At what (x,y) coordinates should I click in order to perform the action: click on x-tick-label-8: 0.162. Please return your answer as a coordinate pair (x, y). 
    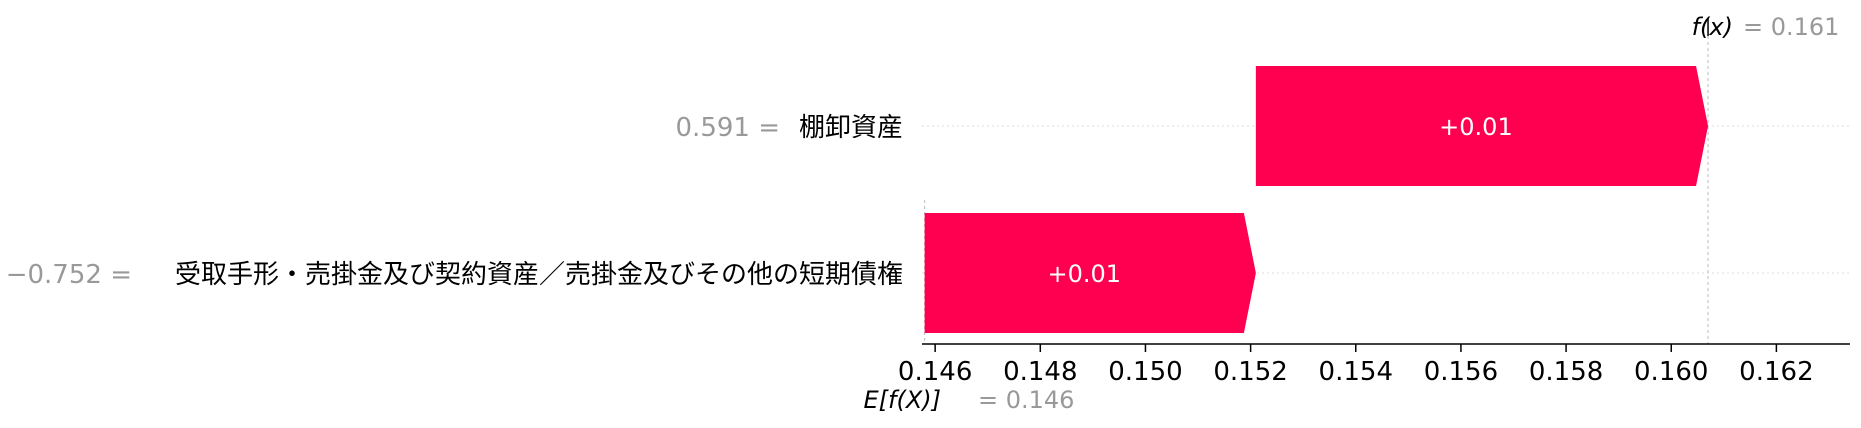
    Looking at the image, I should click on (1776, 372).